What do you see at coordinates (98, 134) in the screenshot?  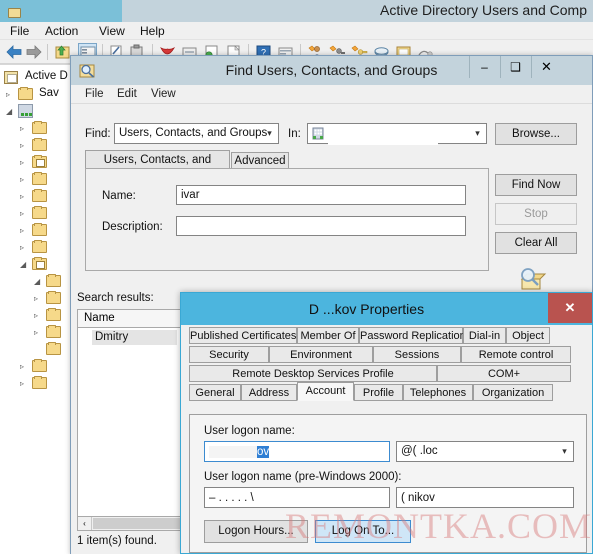 I see `find-label: Find:` at bounding box center [98, 134].